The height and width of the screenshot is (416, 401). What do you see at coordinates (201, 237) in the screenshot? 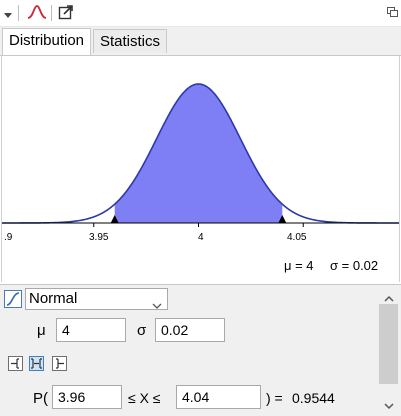
I see `x-tick-label: 4` at bounding box center [201, 237].